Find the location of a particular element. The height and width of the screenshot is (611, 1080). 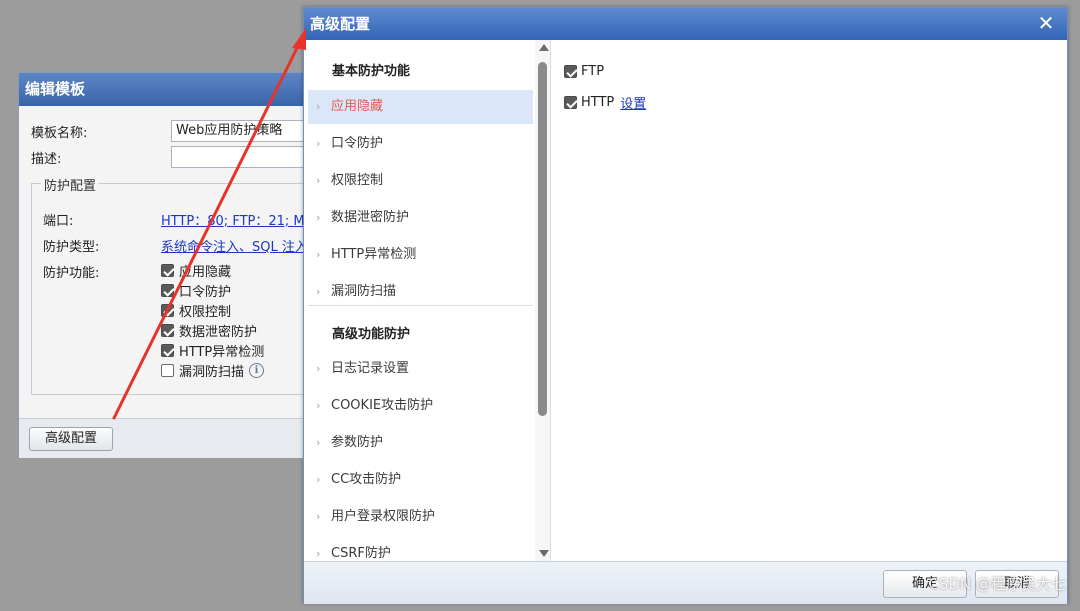

function-item-password: 口令防护 is located at coordinates (196, 290).